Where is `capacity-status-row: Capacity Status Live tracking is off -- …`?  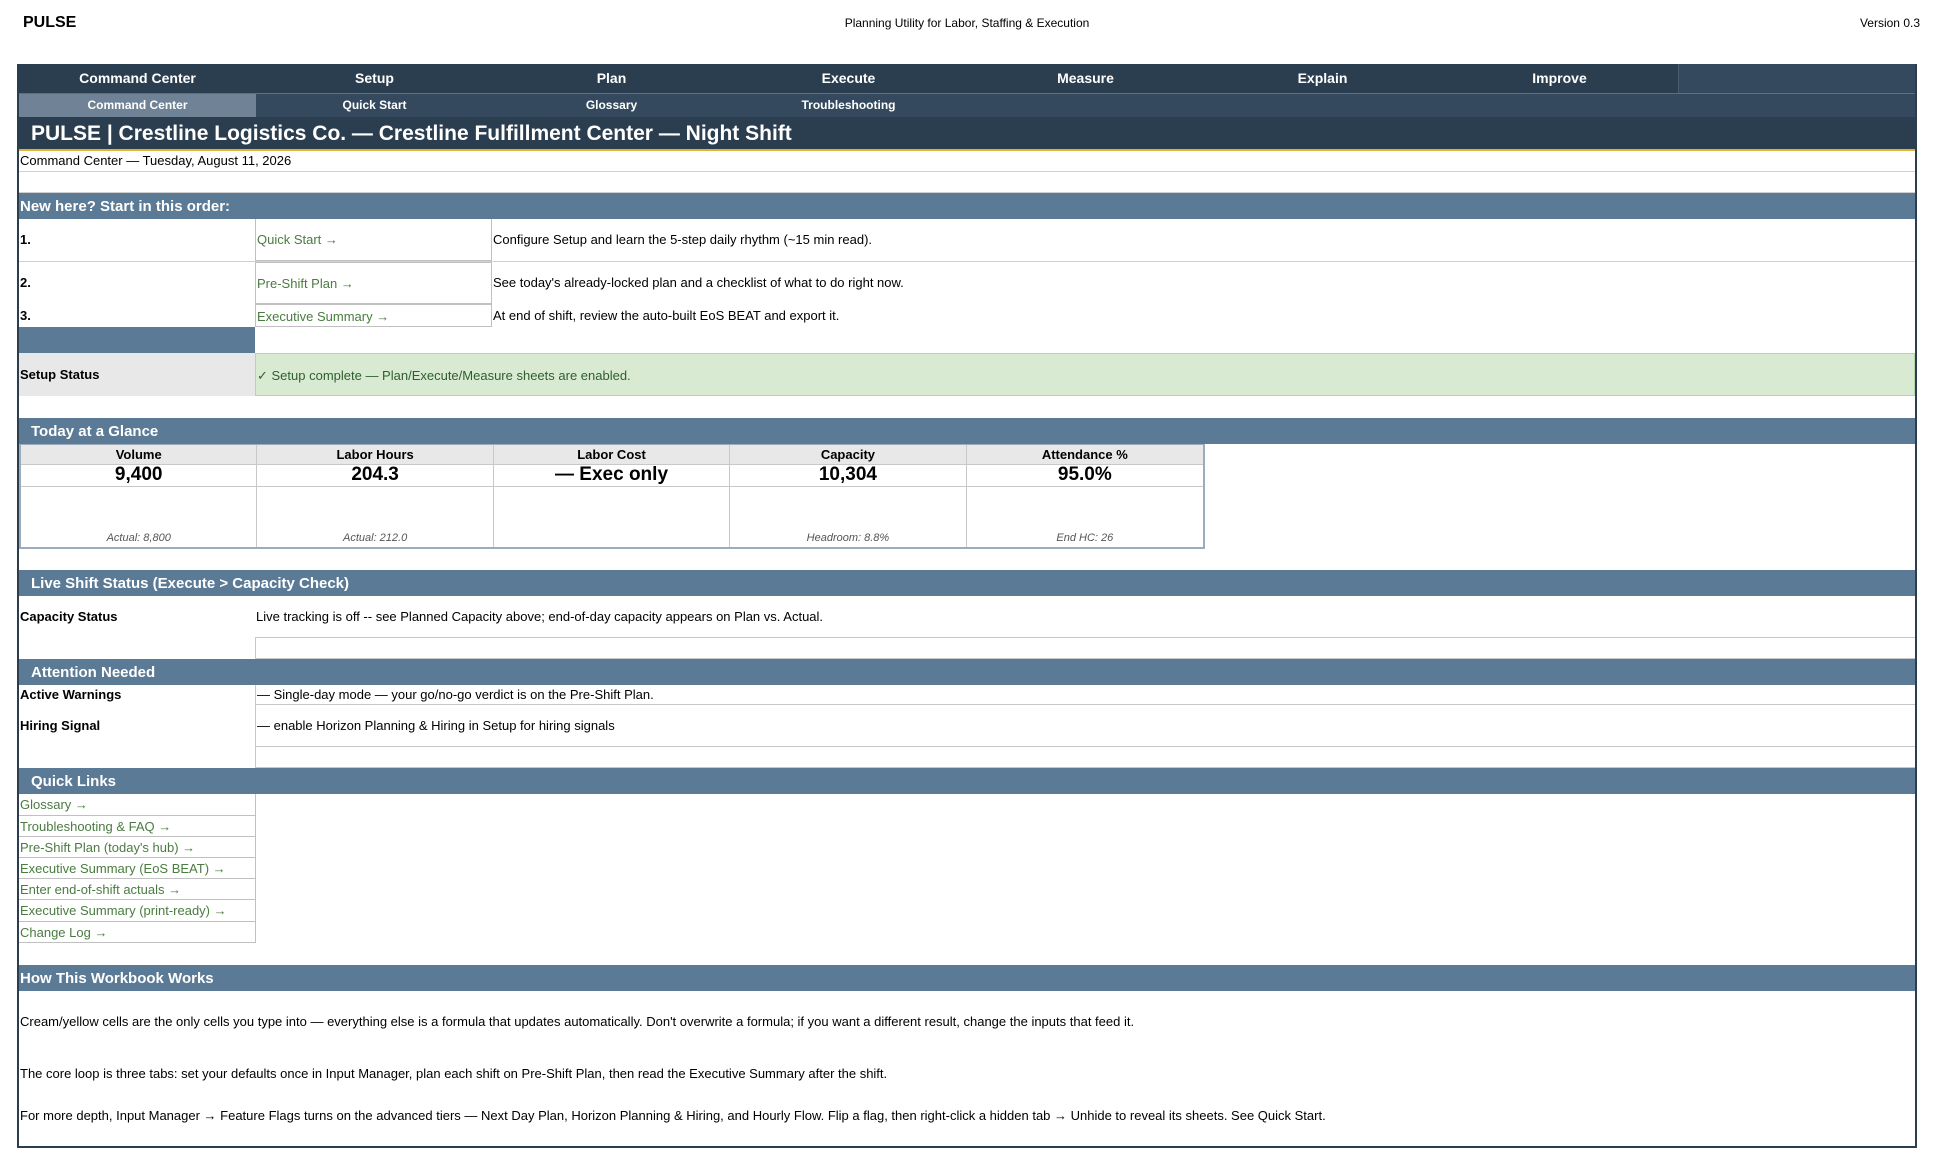 capacity-status-row: Capacity Status Live tracking is off -- … is located at coordinates (967, 617).